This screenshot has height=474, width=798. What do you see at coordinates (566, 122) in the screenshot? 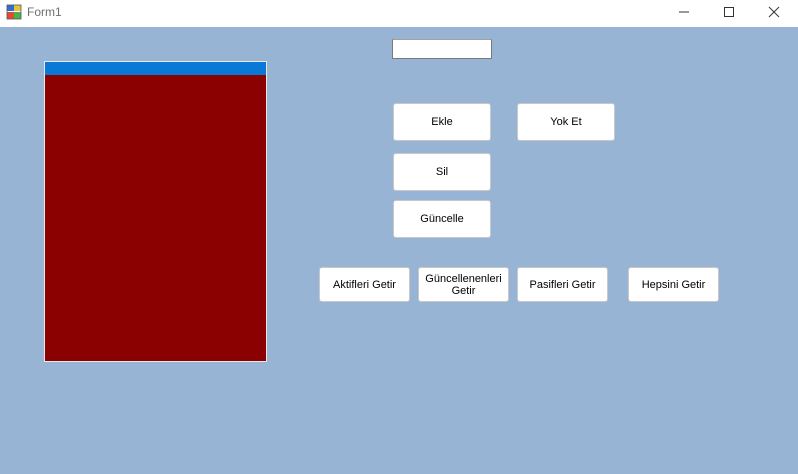
I see `yok-et-button: Yok Et` at bounding box center [566, 122].